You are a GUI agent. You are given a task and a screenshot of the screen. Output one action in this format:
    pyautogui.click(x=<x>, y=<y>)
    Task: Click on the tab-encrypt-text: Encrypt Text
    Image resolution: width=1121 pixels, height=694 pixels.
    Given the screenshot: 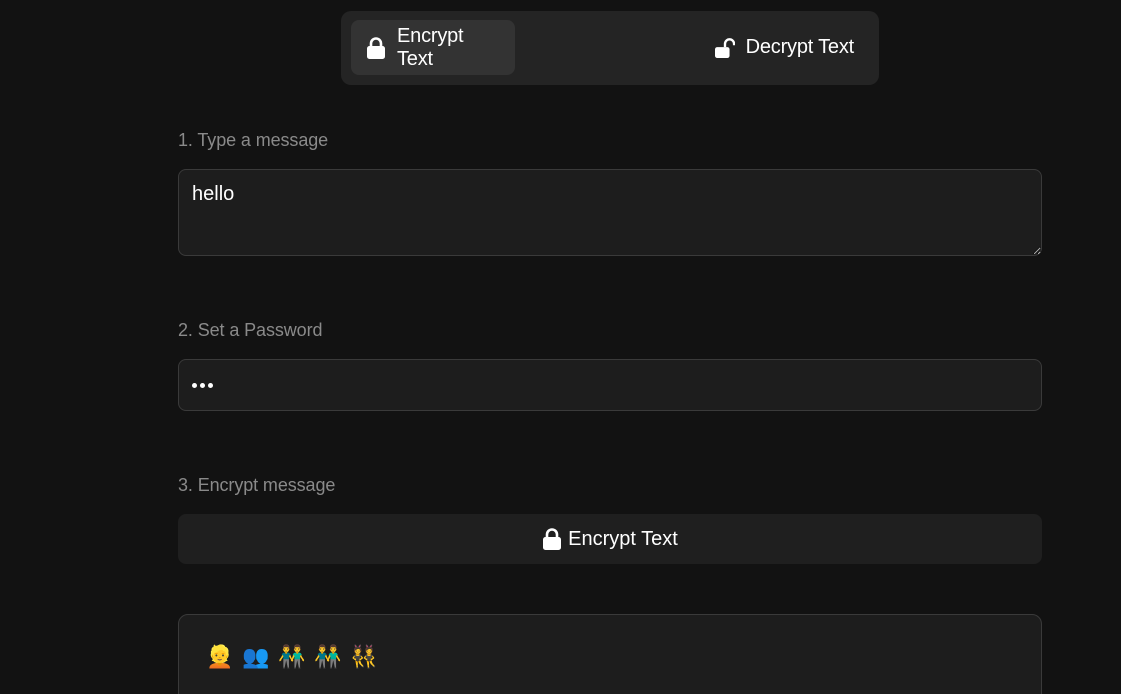 What is the action you would take?
    pyautogui.click(x=433, y=47)
    